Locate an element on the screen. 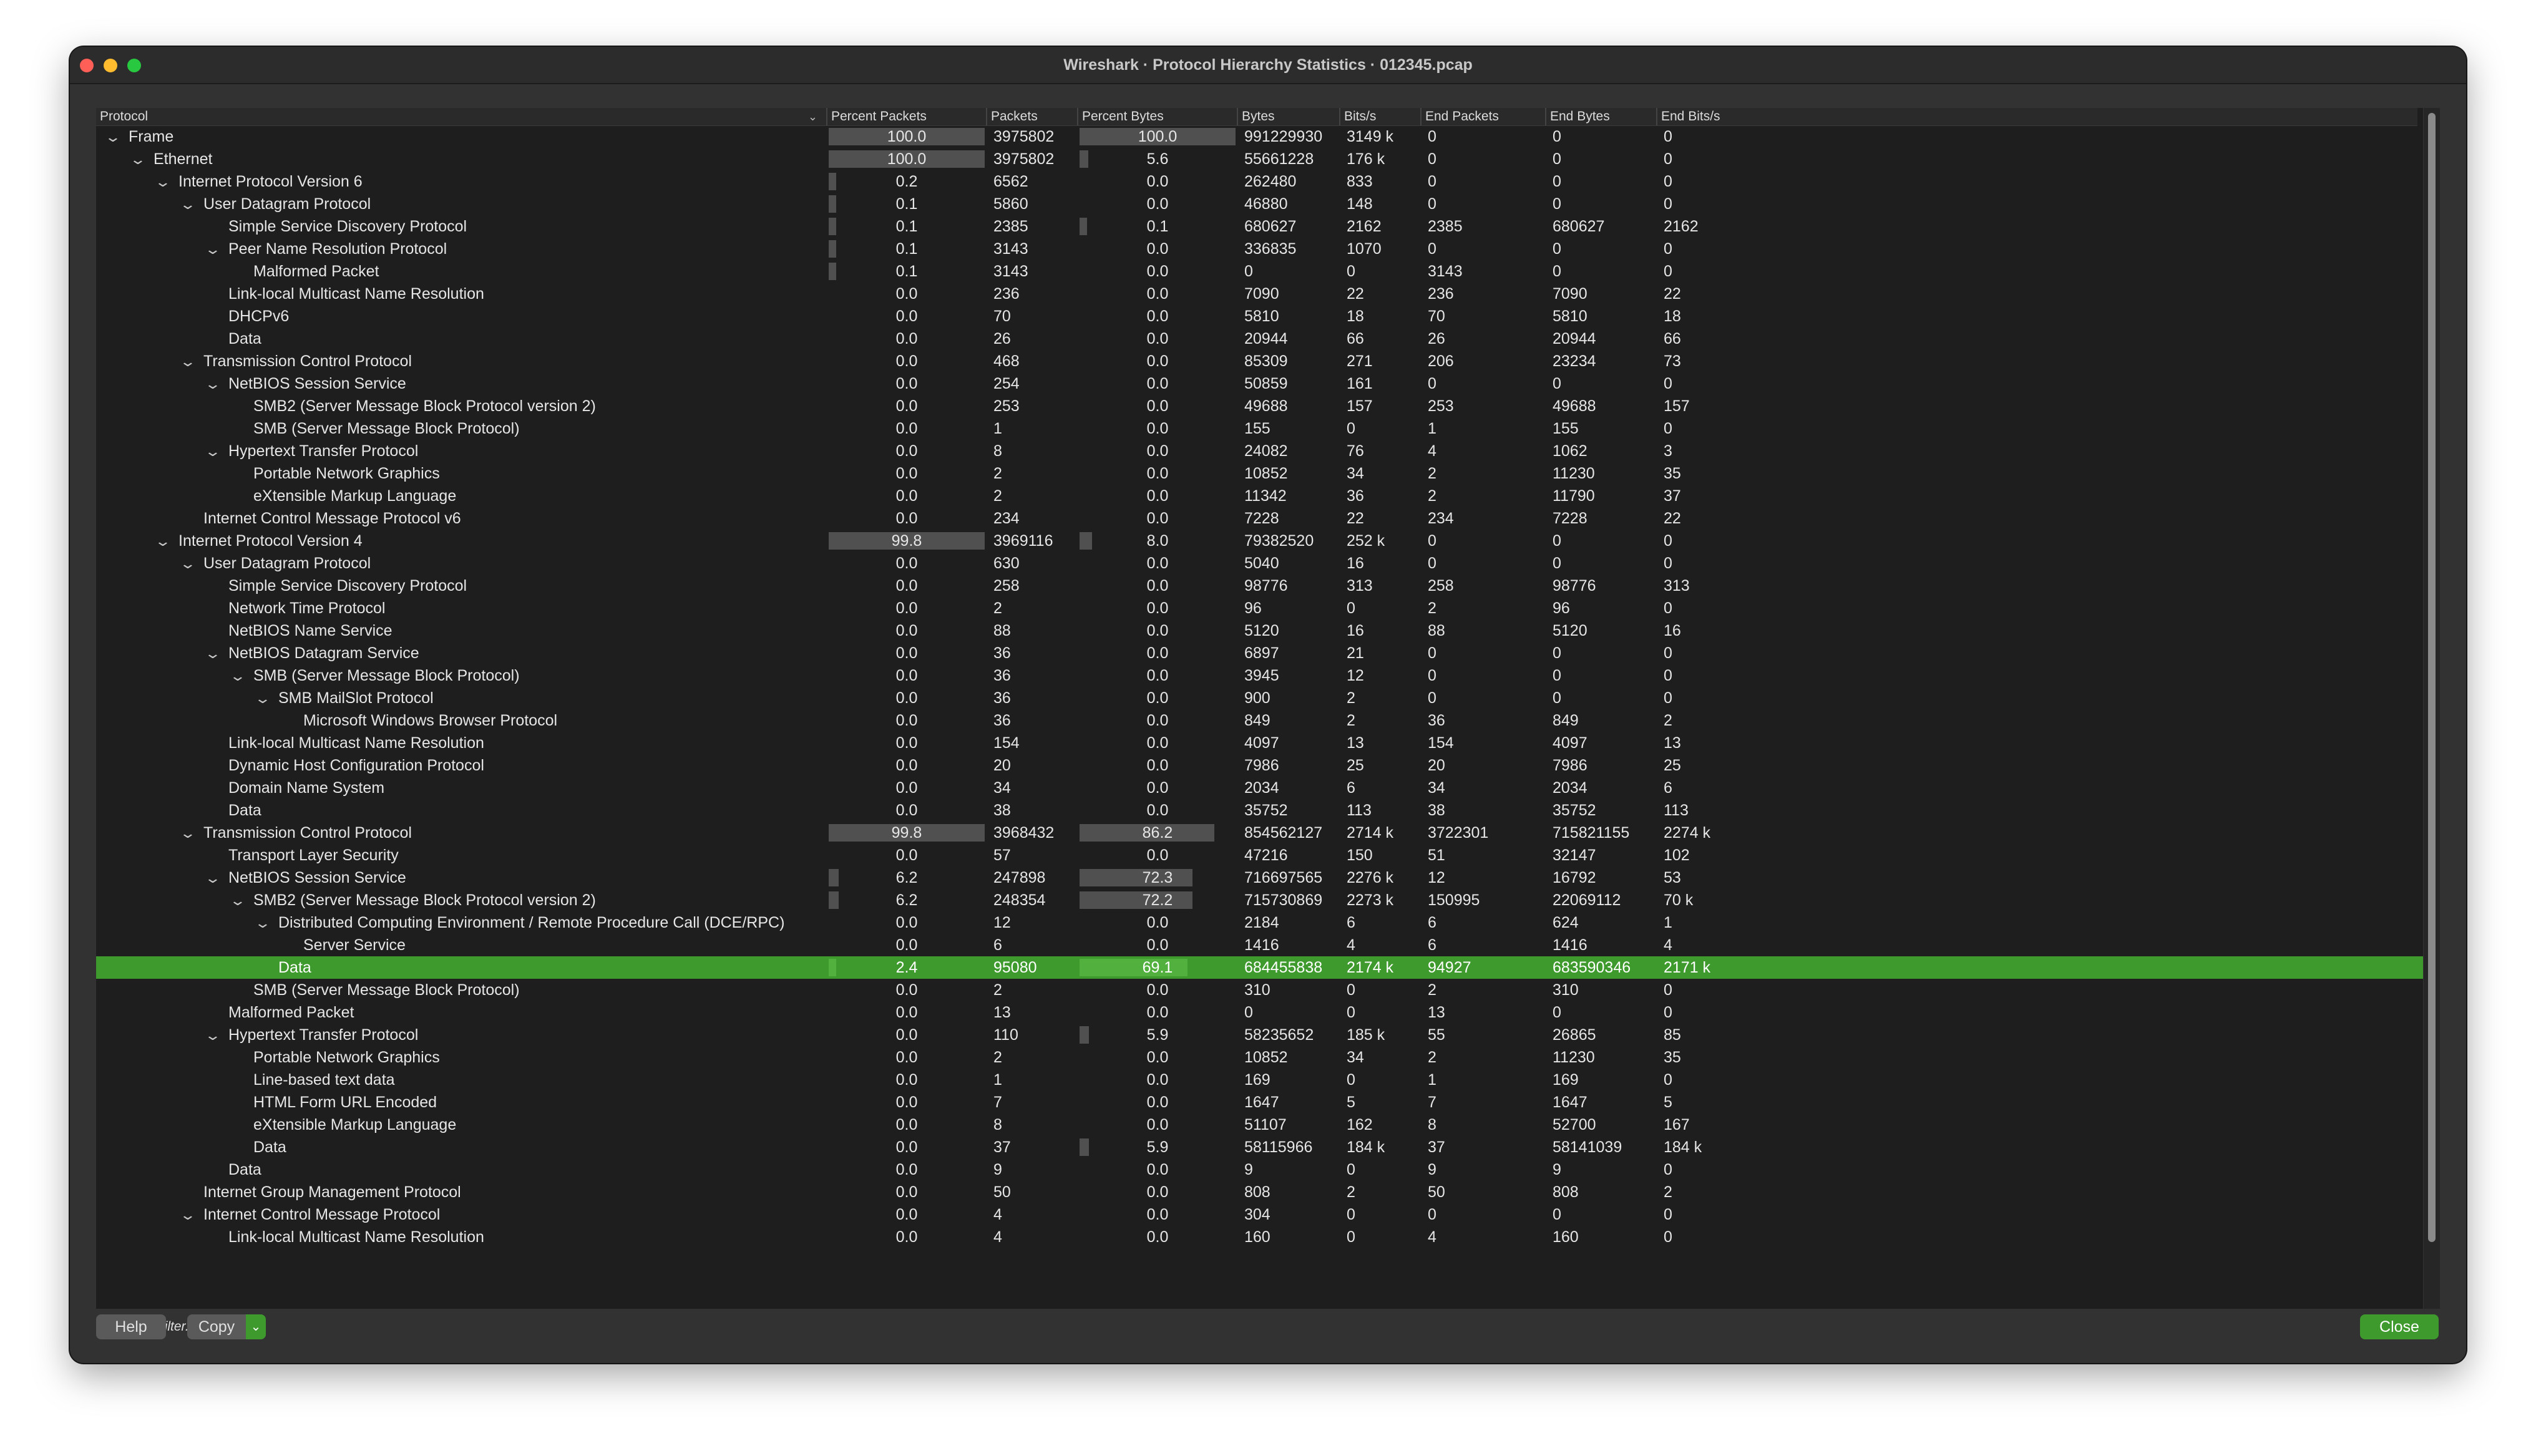 The width and height of the screenshot is (2536, 1456). col-end-bits-per-second-header: End Bits/s is located at coordinates (1700, 116).